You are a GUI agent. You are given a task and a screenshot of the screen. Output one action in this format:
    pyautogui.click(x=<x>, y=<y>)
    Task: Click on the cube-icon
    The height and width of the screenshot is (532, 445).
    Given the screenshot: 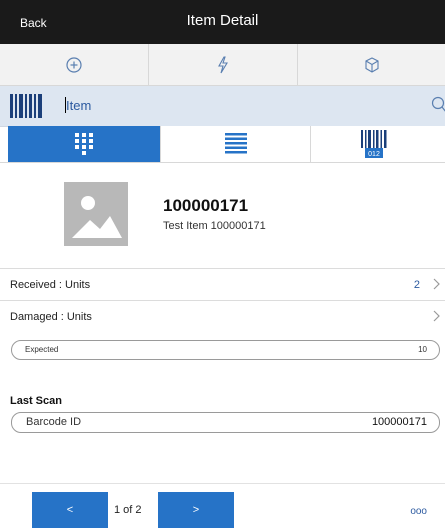 What is the action you would take?
    pyautogui.click(x=372, y=64)
    